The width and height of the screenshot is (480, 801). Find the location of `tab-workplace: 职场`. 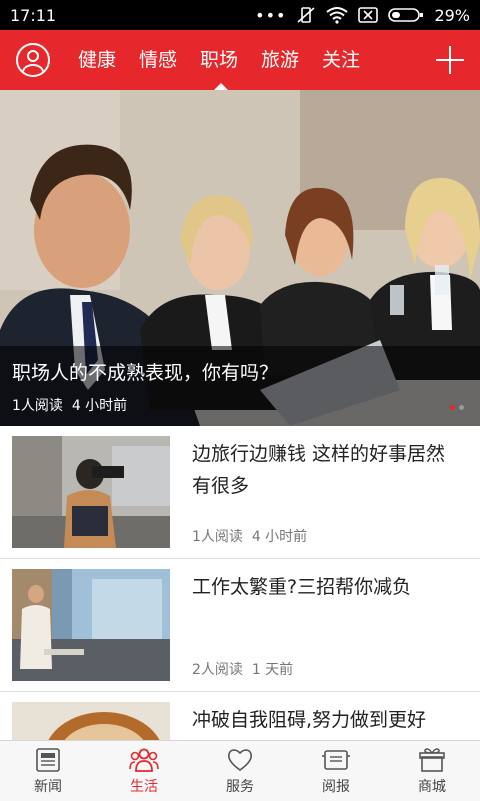

tab-workplace: 职场 is located at coordinates (230, 60).